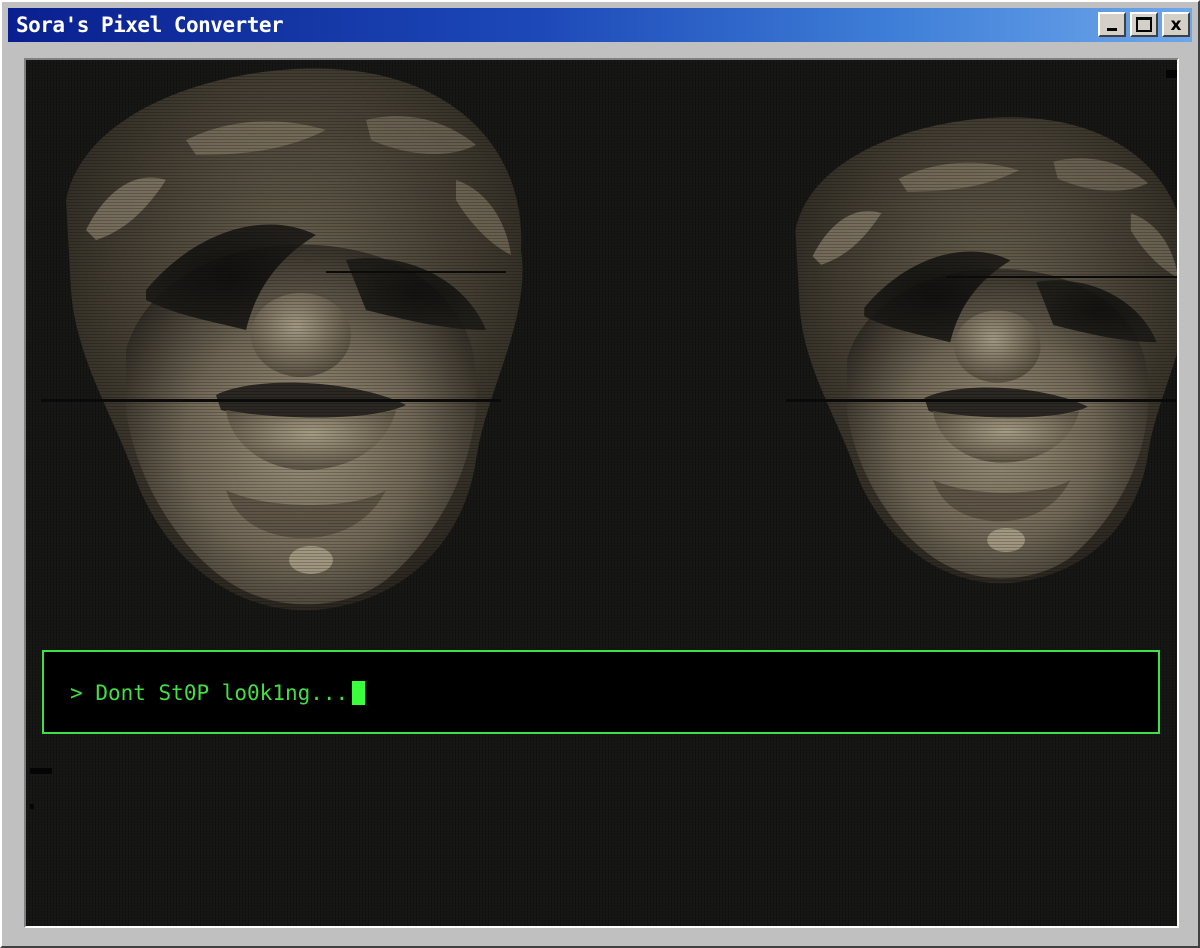  I want to click on title-bar: Sora's Pixel Converter x, so click(600, 25).